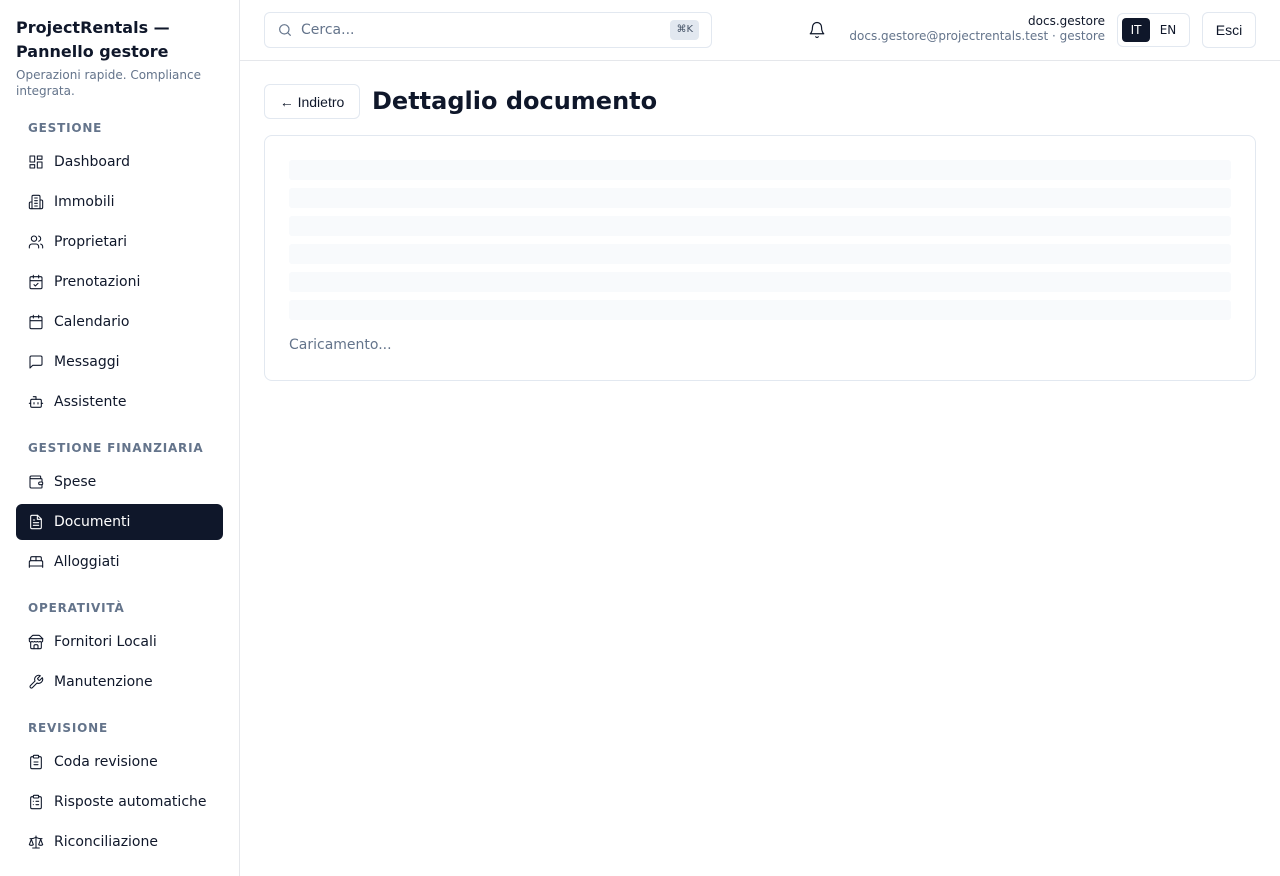  I want to click on sidebar-item-label: Assistente, so click(90, 402).